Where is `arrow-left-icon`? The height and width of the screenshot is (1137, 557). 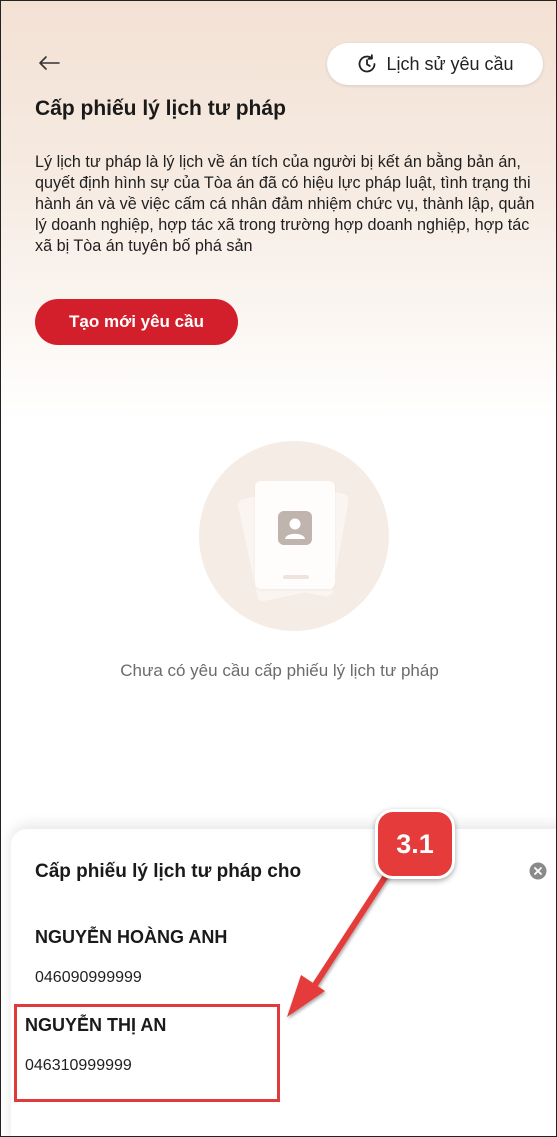 arrow-left-icon is located at coordinates (49, 63).